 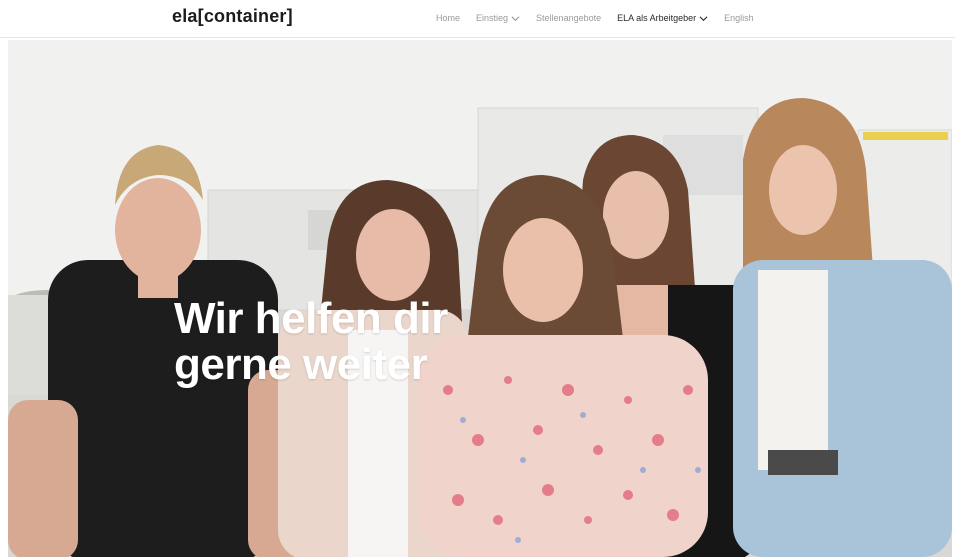 I want to click on nav-item-stellenangebote: Stellenangebote, so click(x=568, y=18).